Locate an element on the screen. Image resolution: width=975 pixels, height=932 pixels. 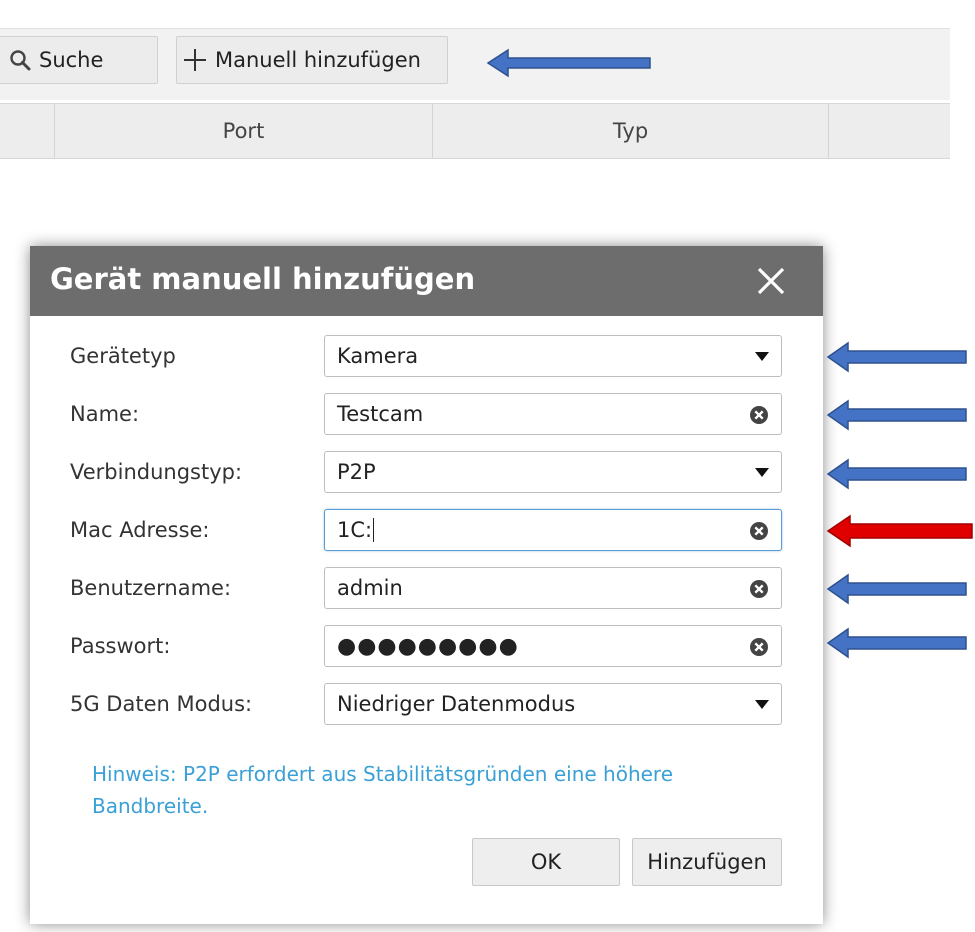
mac-address-value: 1C: is located at coordinates (355, 530).